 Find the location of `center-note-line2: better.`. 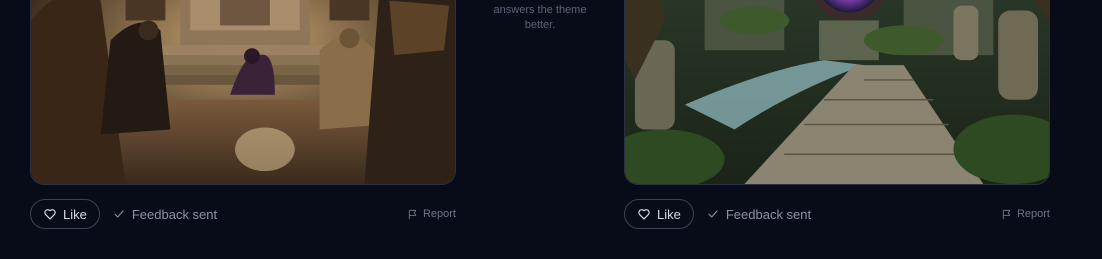

center-note-line2: better. is located at coordinates (540, 25).